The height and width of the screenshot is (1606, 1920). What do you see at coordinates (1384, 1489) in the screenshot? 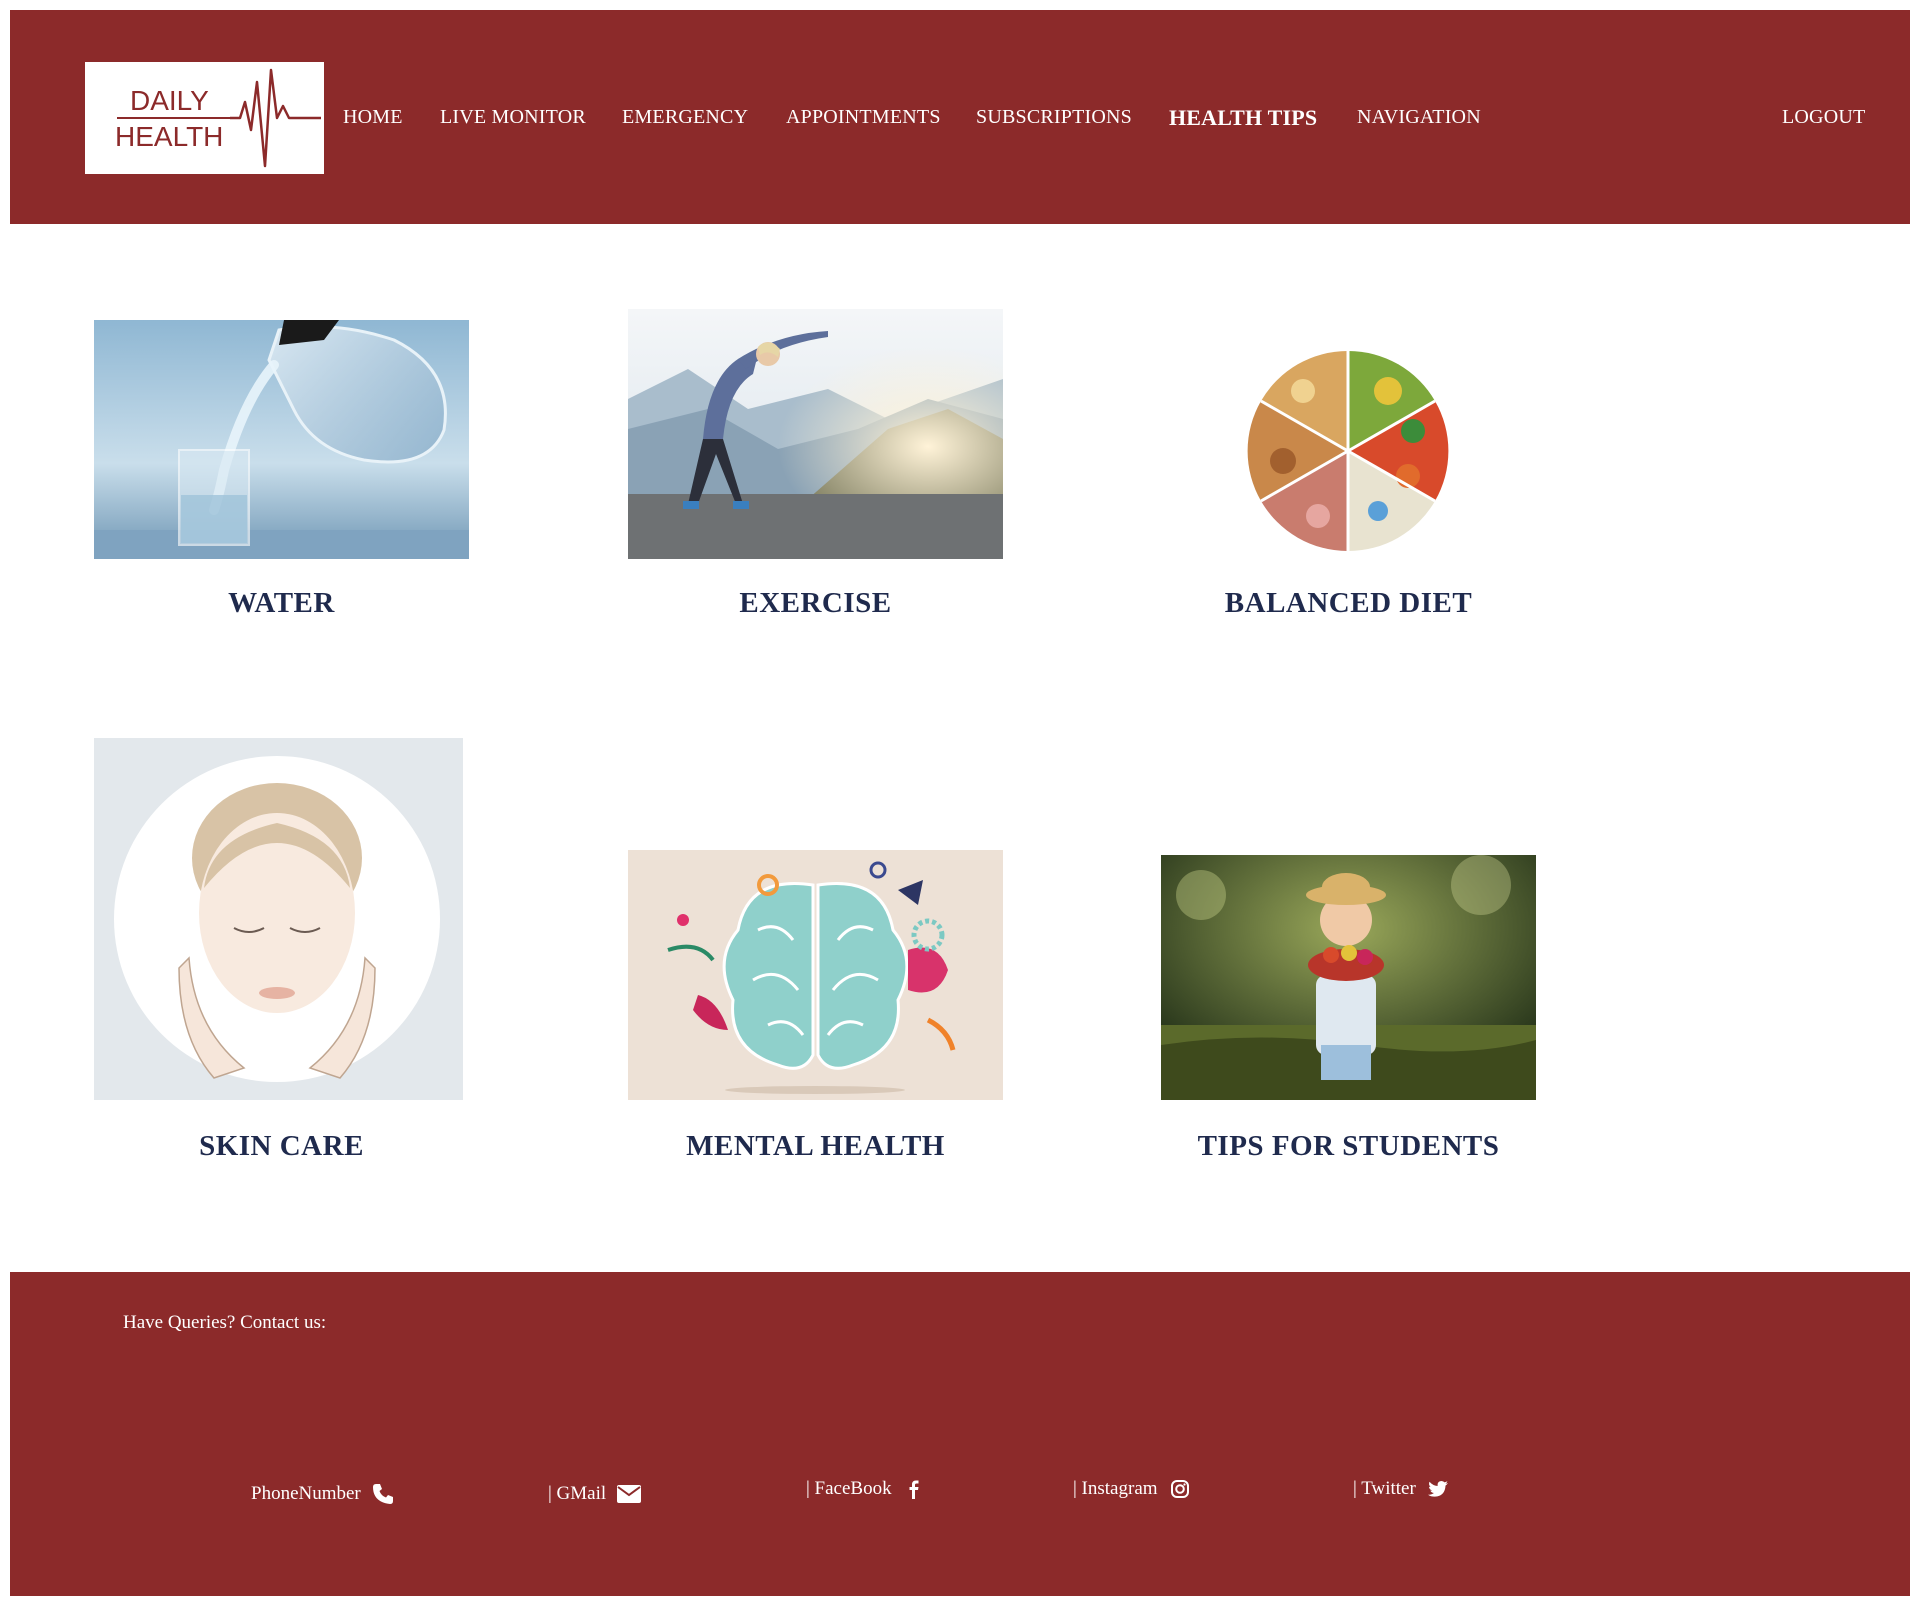
I see `contact-twitter-label: | Twitter` at bounding box center [1384, 1489].